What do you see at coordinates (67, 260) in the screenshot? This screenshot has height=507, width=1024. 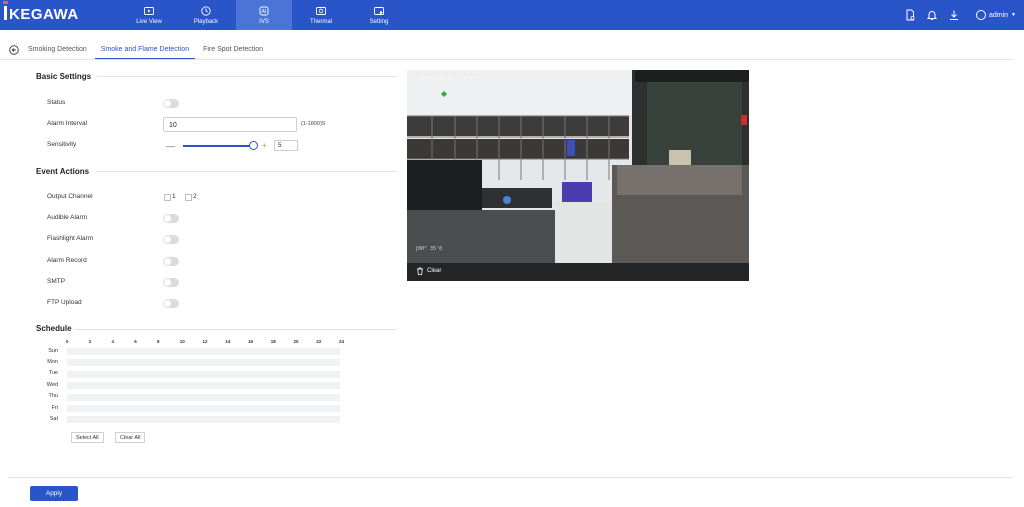 I see `alarm-record-label: Alarm Record` at bounding box center [67, 260].